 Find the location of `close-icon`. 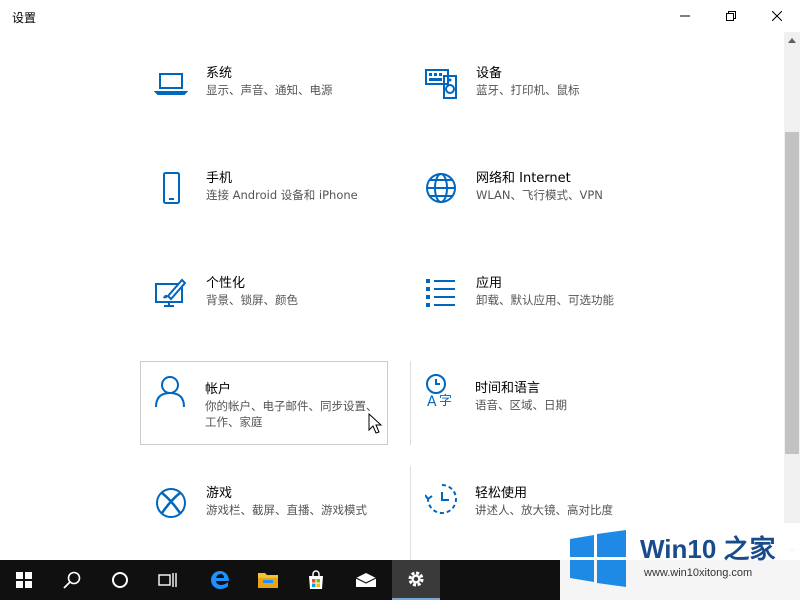

close-icon is located at coordinates (777, 16).